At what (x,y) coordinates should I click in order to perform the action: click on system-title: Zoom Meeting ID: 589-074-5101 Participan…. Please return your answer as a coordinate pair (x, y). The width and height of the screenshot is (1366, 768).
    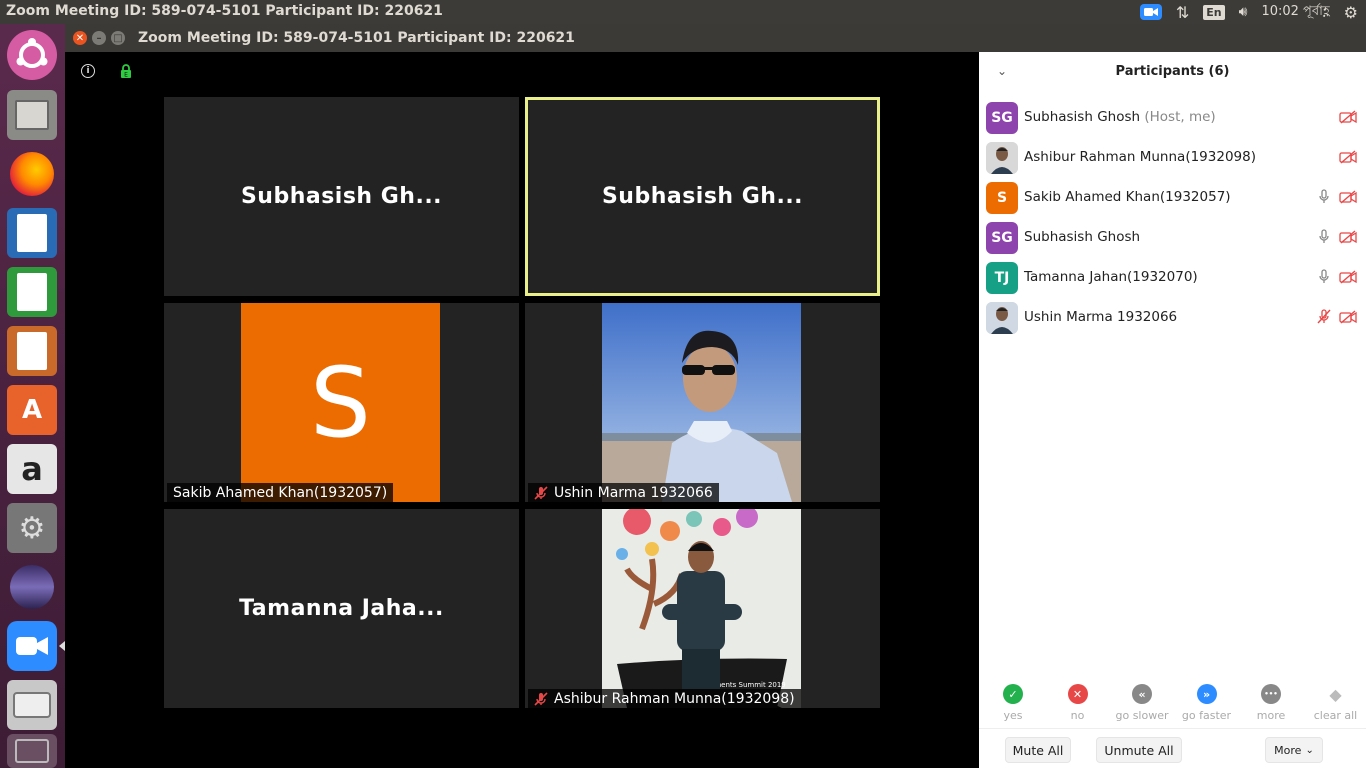
    Looking at the image, I should click on (224, 11).